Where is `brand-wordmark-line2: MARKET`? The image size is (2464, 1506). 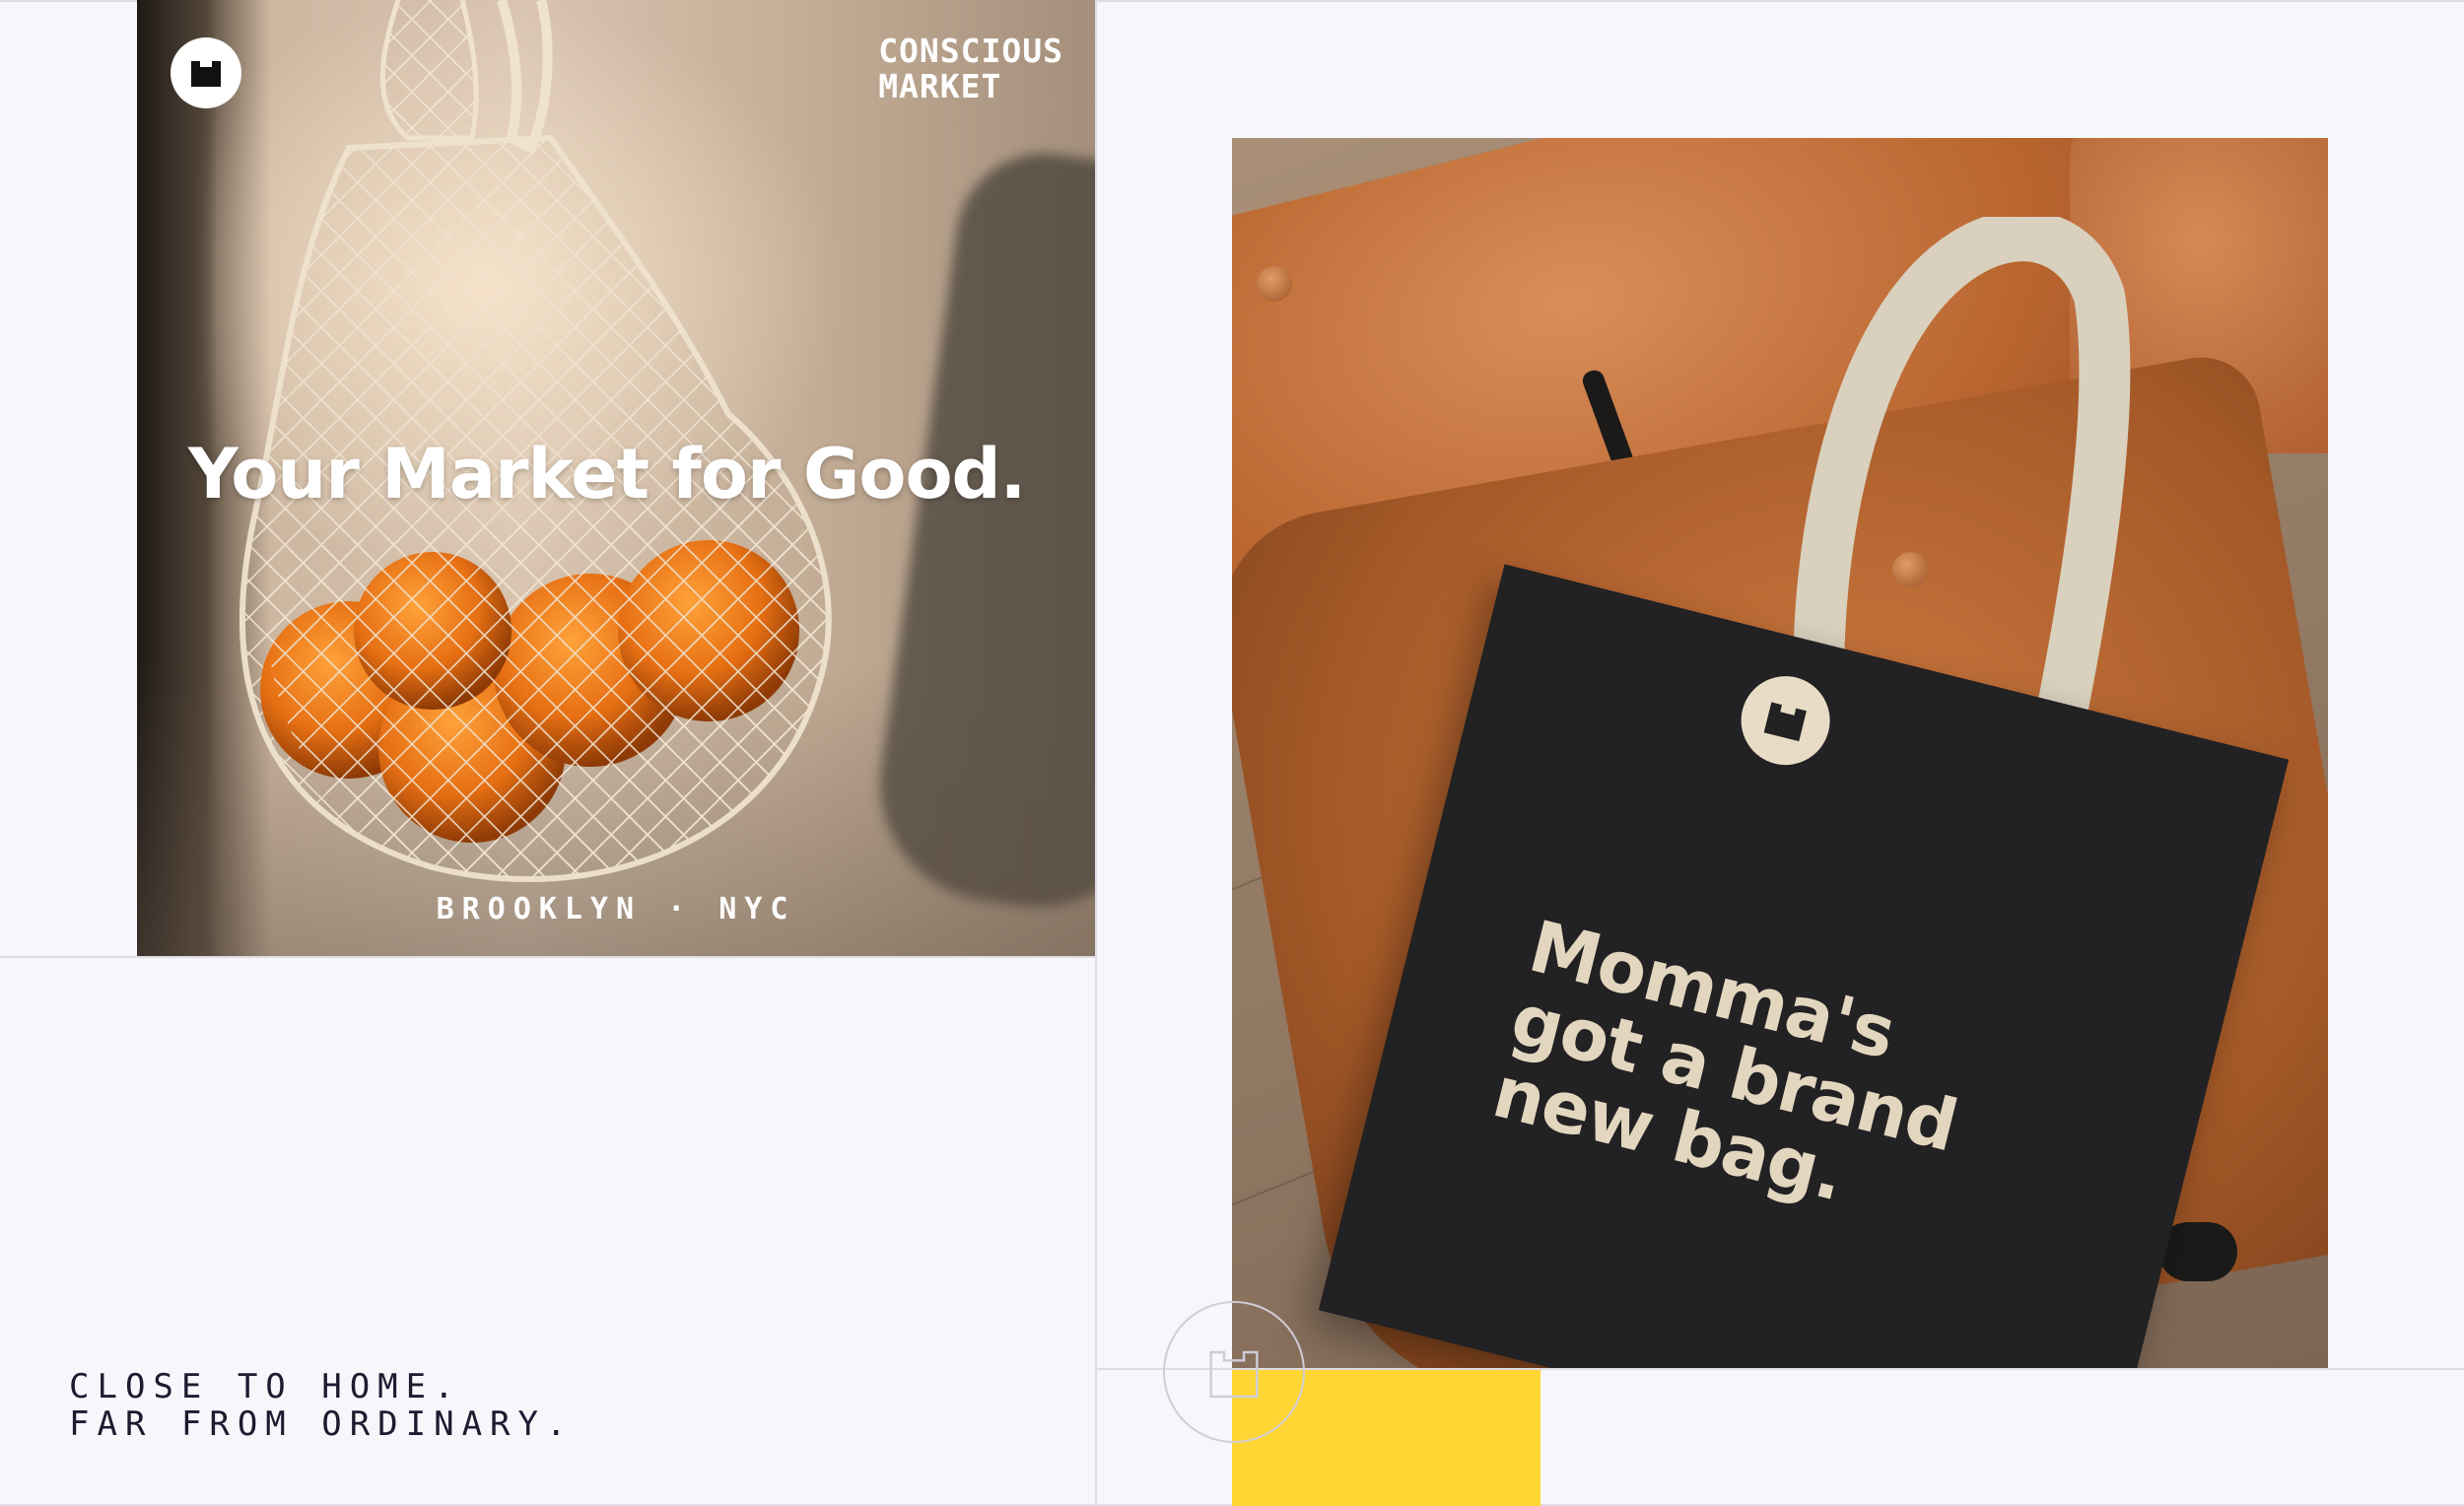
brand-wordmark-line2: MARKET is located at coordinates (940, 86).